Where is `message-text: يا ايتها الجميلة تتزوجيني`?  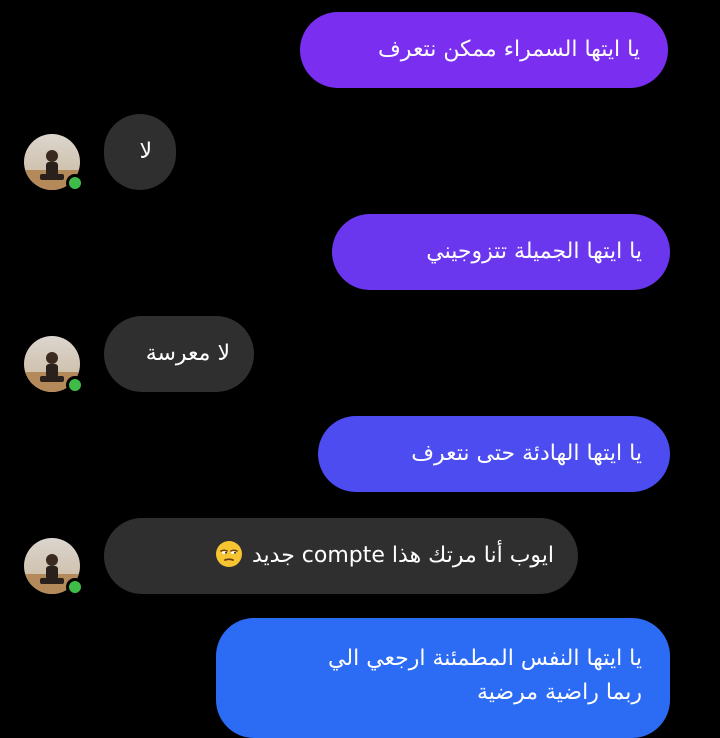 message-text: يا ايتها الجميلة تتزوجيني is located at coordinates (534, 251).